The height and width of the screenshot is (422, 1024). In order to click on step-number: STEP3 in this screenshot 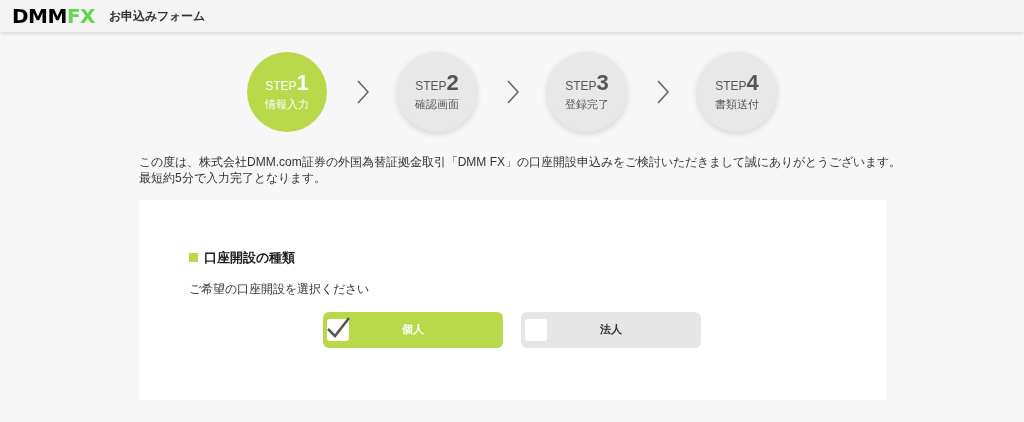, I will do `click(587, 82)`.